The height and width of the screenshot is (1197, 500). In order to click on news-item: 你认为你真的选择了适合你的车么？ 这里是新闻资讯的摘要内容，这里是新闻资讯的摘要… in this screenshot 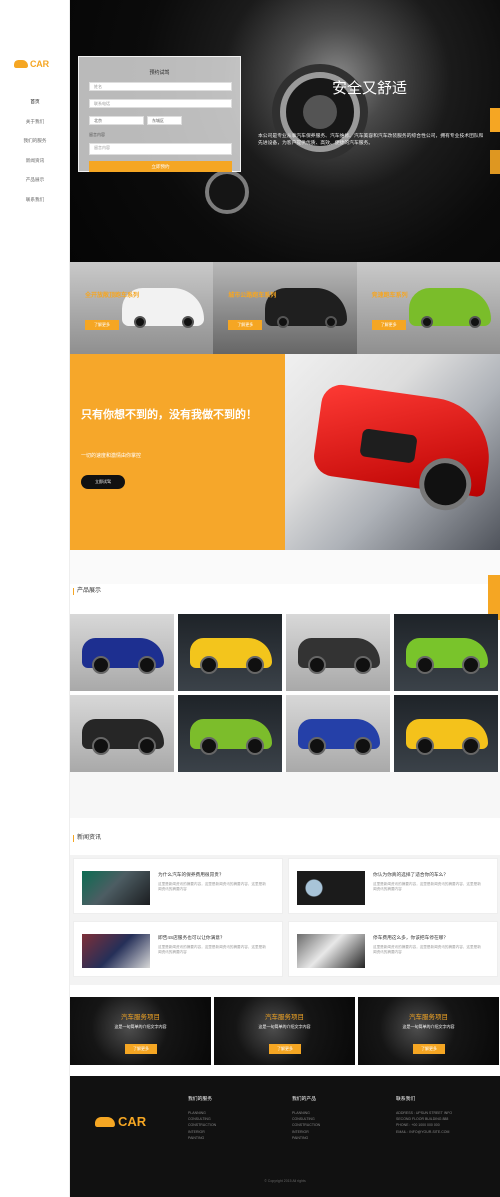, I will do `click(393, 886)`.